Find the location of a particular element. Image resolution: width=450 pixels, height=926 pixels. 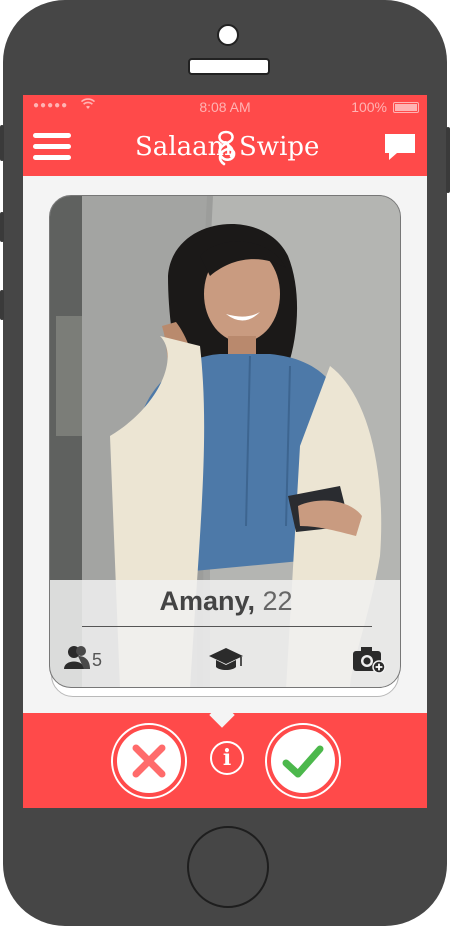

name-age-line: Amany, 22 is located at coordinates (225, 601).